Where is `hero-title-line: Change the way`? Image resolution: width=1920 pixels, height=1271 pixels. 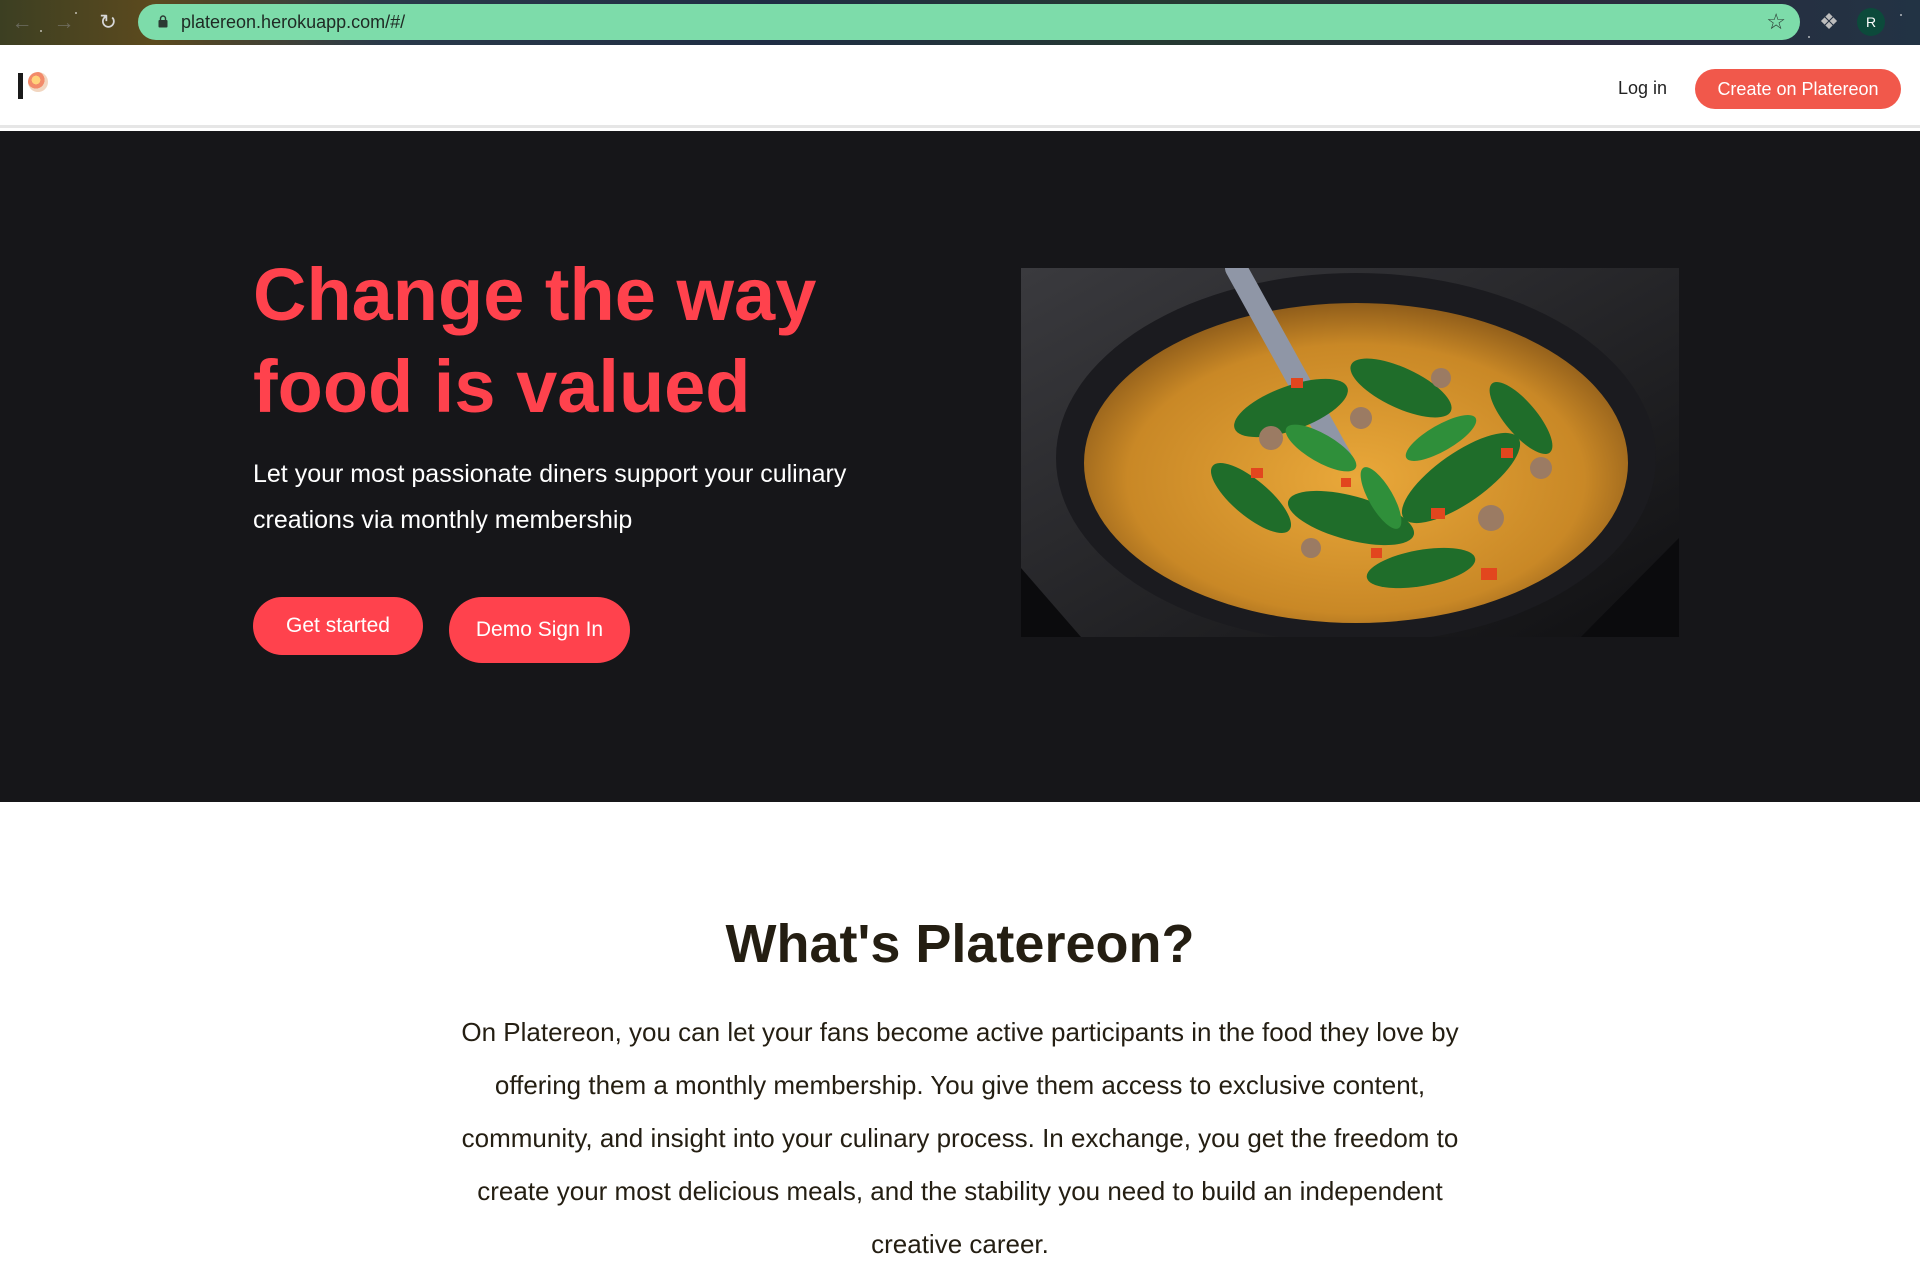 hero-title-line: Change the way is located at coordinates (535, 294).